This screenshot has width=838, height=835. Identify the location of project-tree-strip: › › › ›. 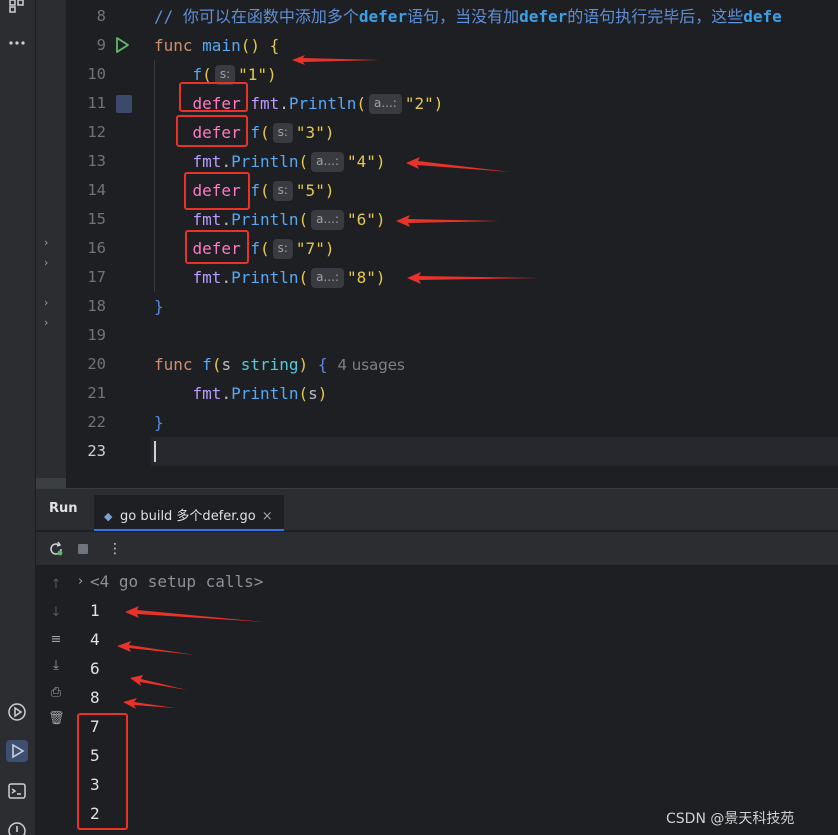
(51, 244).